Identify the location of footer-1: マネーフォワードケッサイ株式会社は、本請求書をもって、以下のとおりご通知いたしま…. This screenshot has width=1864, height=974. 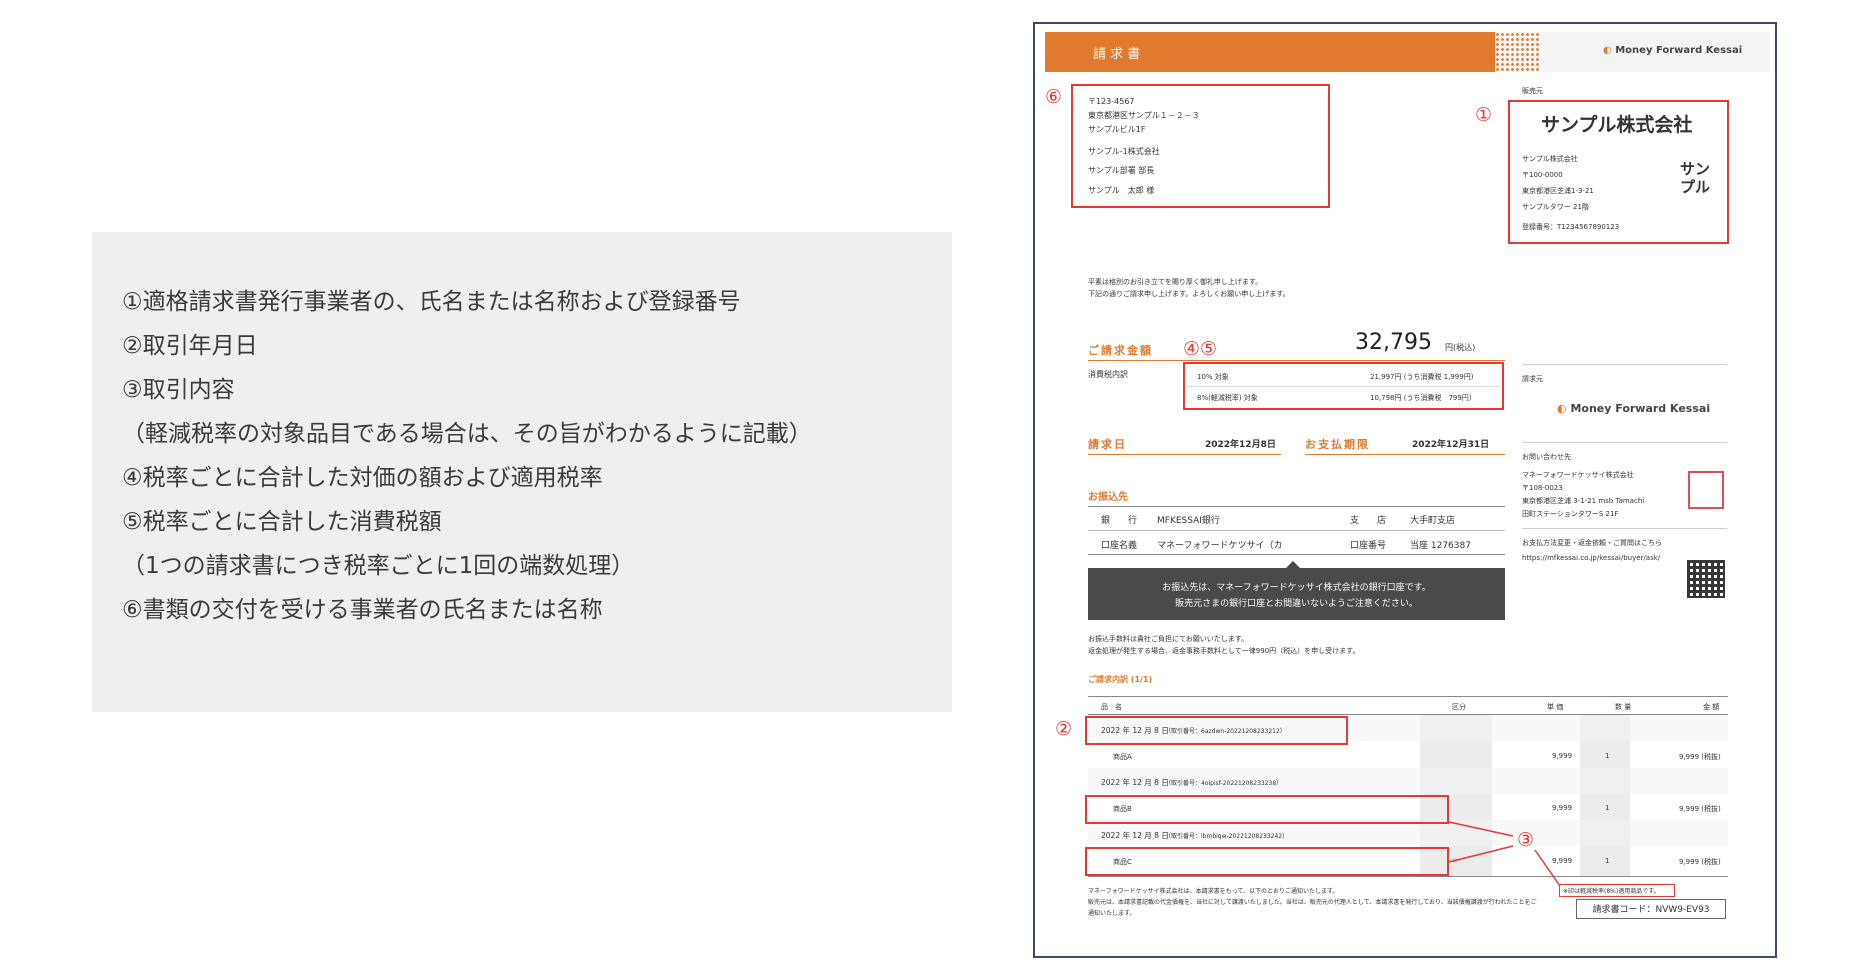
(1213, 891).